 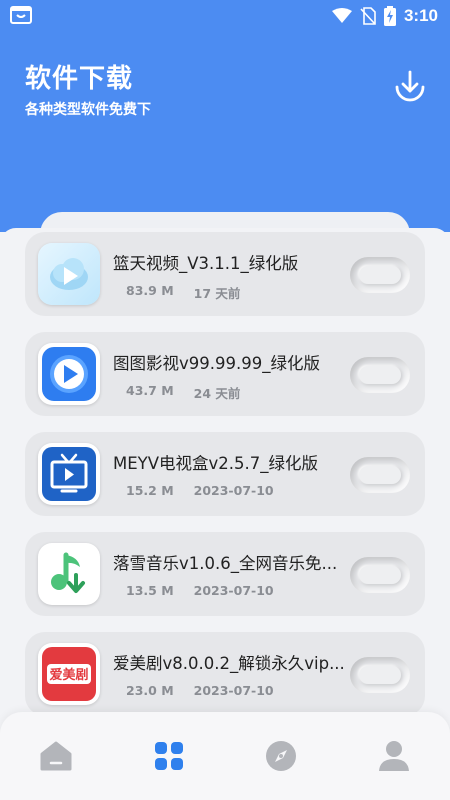 What do you see at coordinates (217, 293) in the screenshot?
I see `app-date: 17 天前` at bounding box center [217, 293].